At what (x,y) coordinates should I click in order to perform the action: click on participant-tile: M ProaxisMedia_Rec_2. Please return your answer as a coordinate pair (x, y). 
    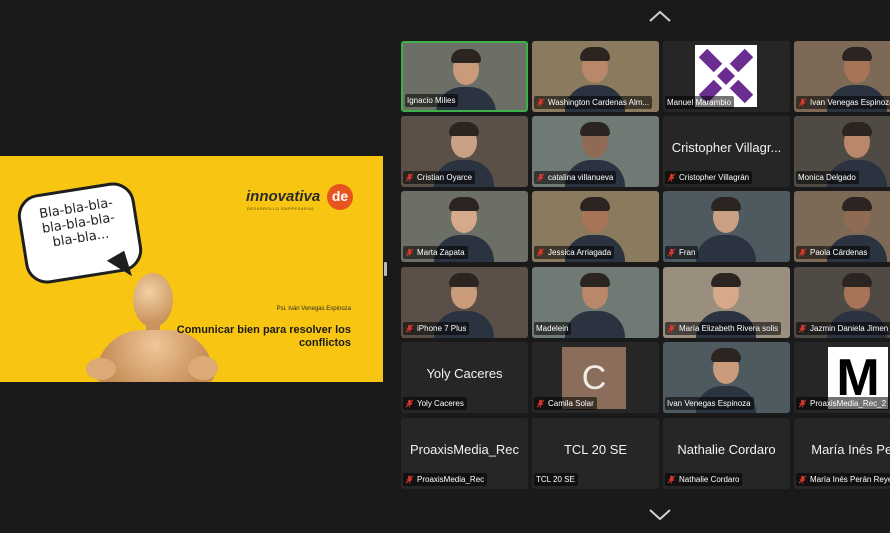
    Looking at the image, I should click on (842, 377).